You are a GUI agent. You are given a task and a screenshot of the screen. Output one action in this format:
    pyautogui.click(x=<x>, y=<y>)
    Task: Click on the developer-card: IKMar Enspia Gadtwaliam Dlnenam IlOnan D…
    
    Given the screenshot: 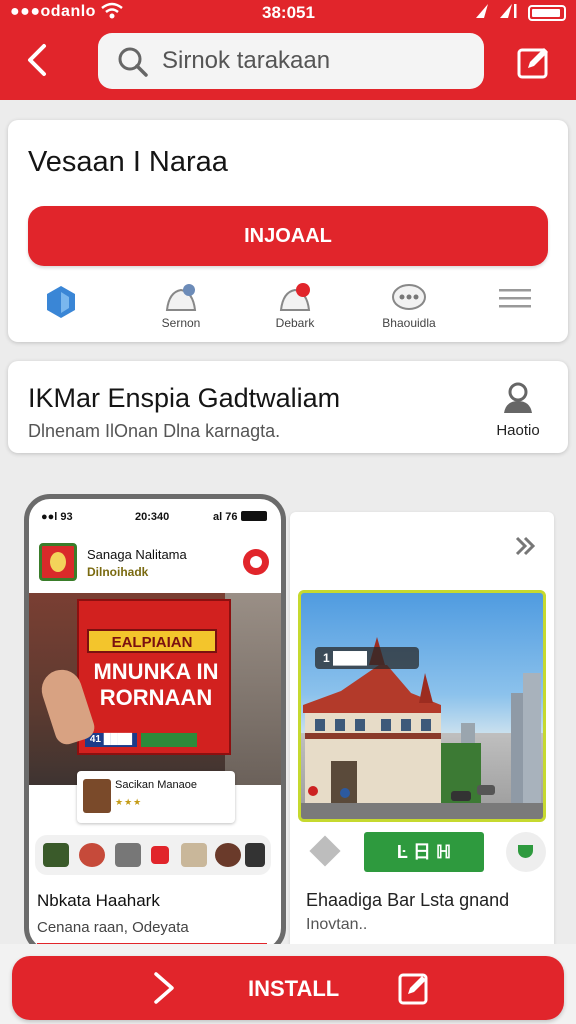 What is the action you would take?
    pyautogui.click(x=288, y=407)
    